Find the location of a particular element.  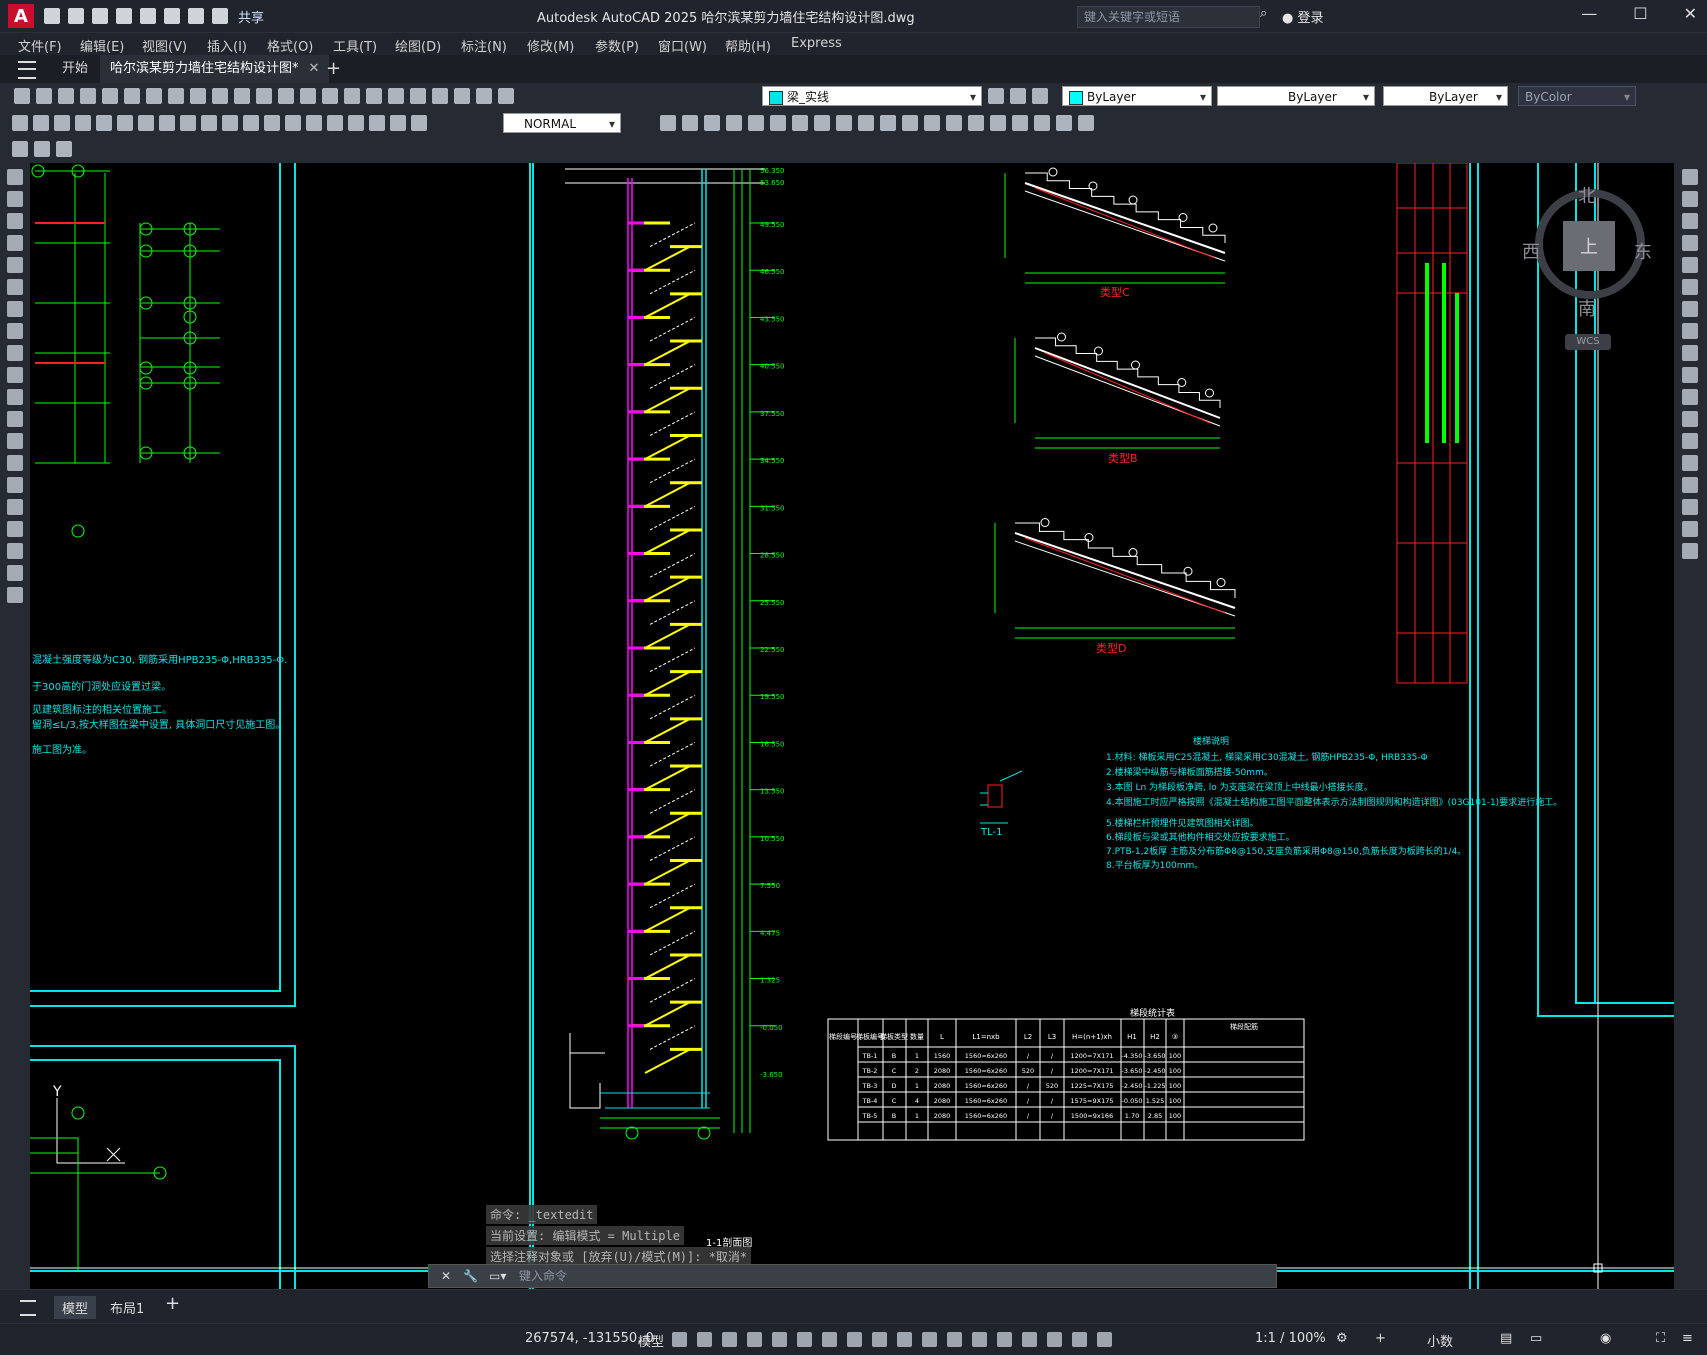

r-offset-icon is located at coordinates (1690, 243).